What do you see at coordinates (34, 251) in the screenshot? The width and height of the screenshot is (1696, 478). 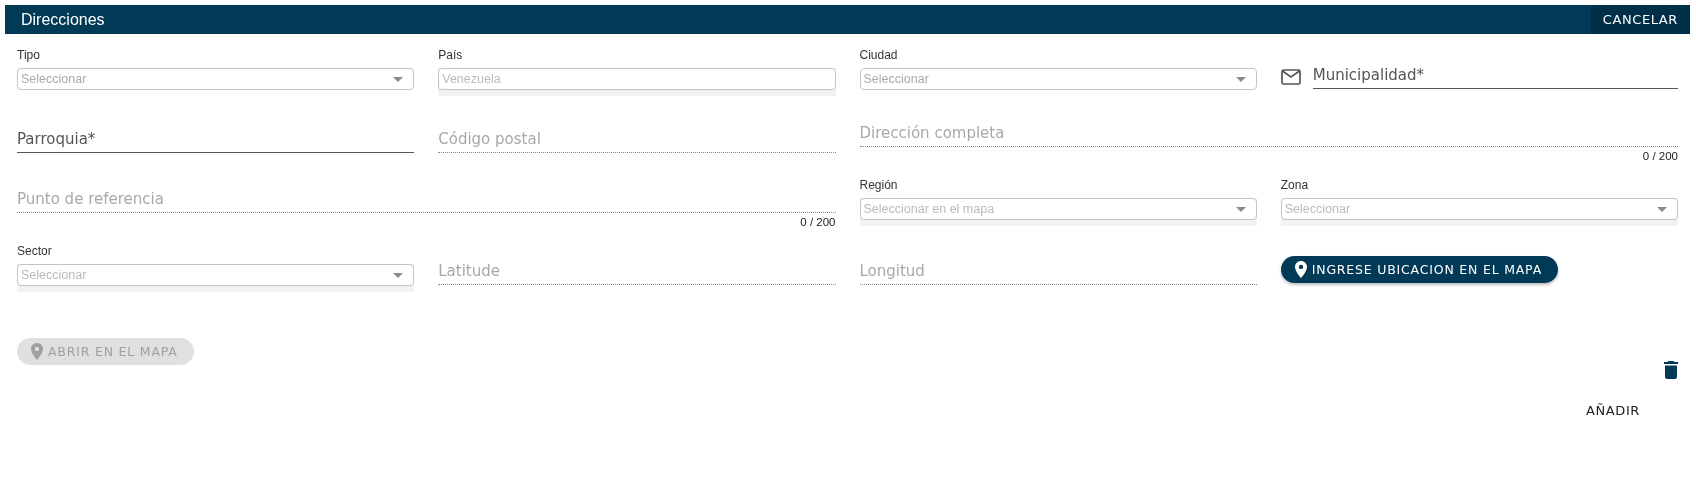 I see `field-label: Sector` at bounding box center [34, 251].